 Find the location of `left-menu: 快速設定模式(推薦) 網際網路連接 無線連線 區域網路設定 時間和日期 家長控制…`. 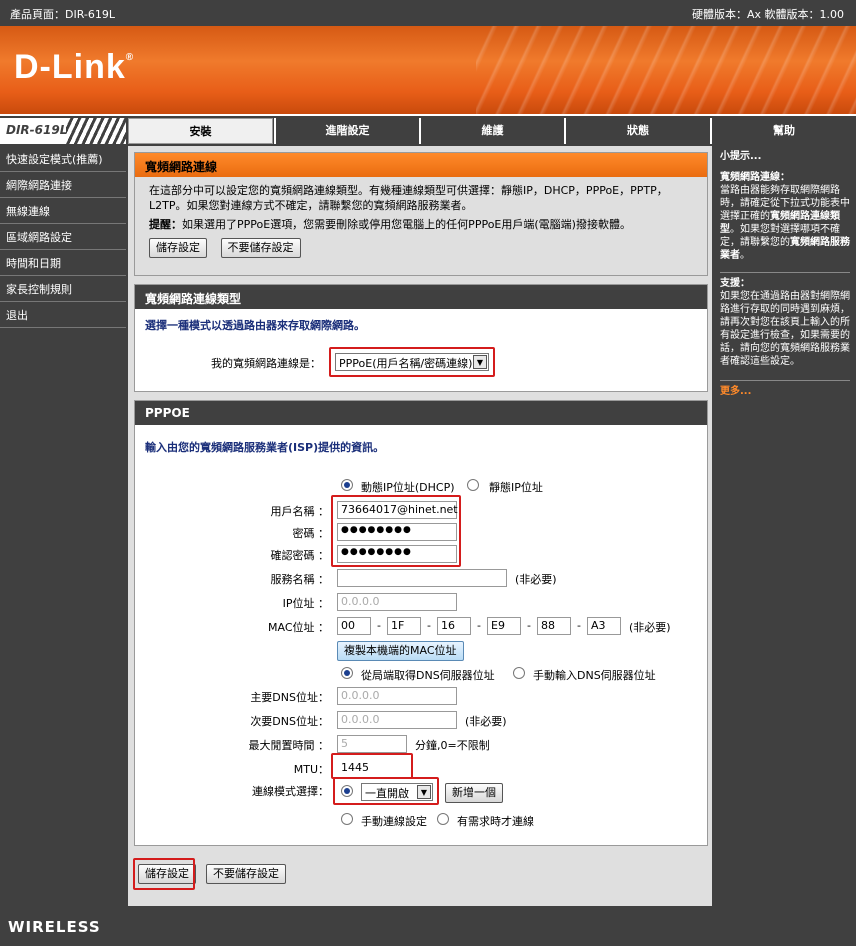

left-menu: 快速設定模式(推薦) 網際網路連接 無線連線 區域網路設定 時間和日期 家長控制… is located at coordinates (63, 237).